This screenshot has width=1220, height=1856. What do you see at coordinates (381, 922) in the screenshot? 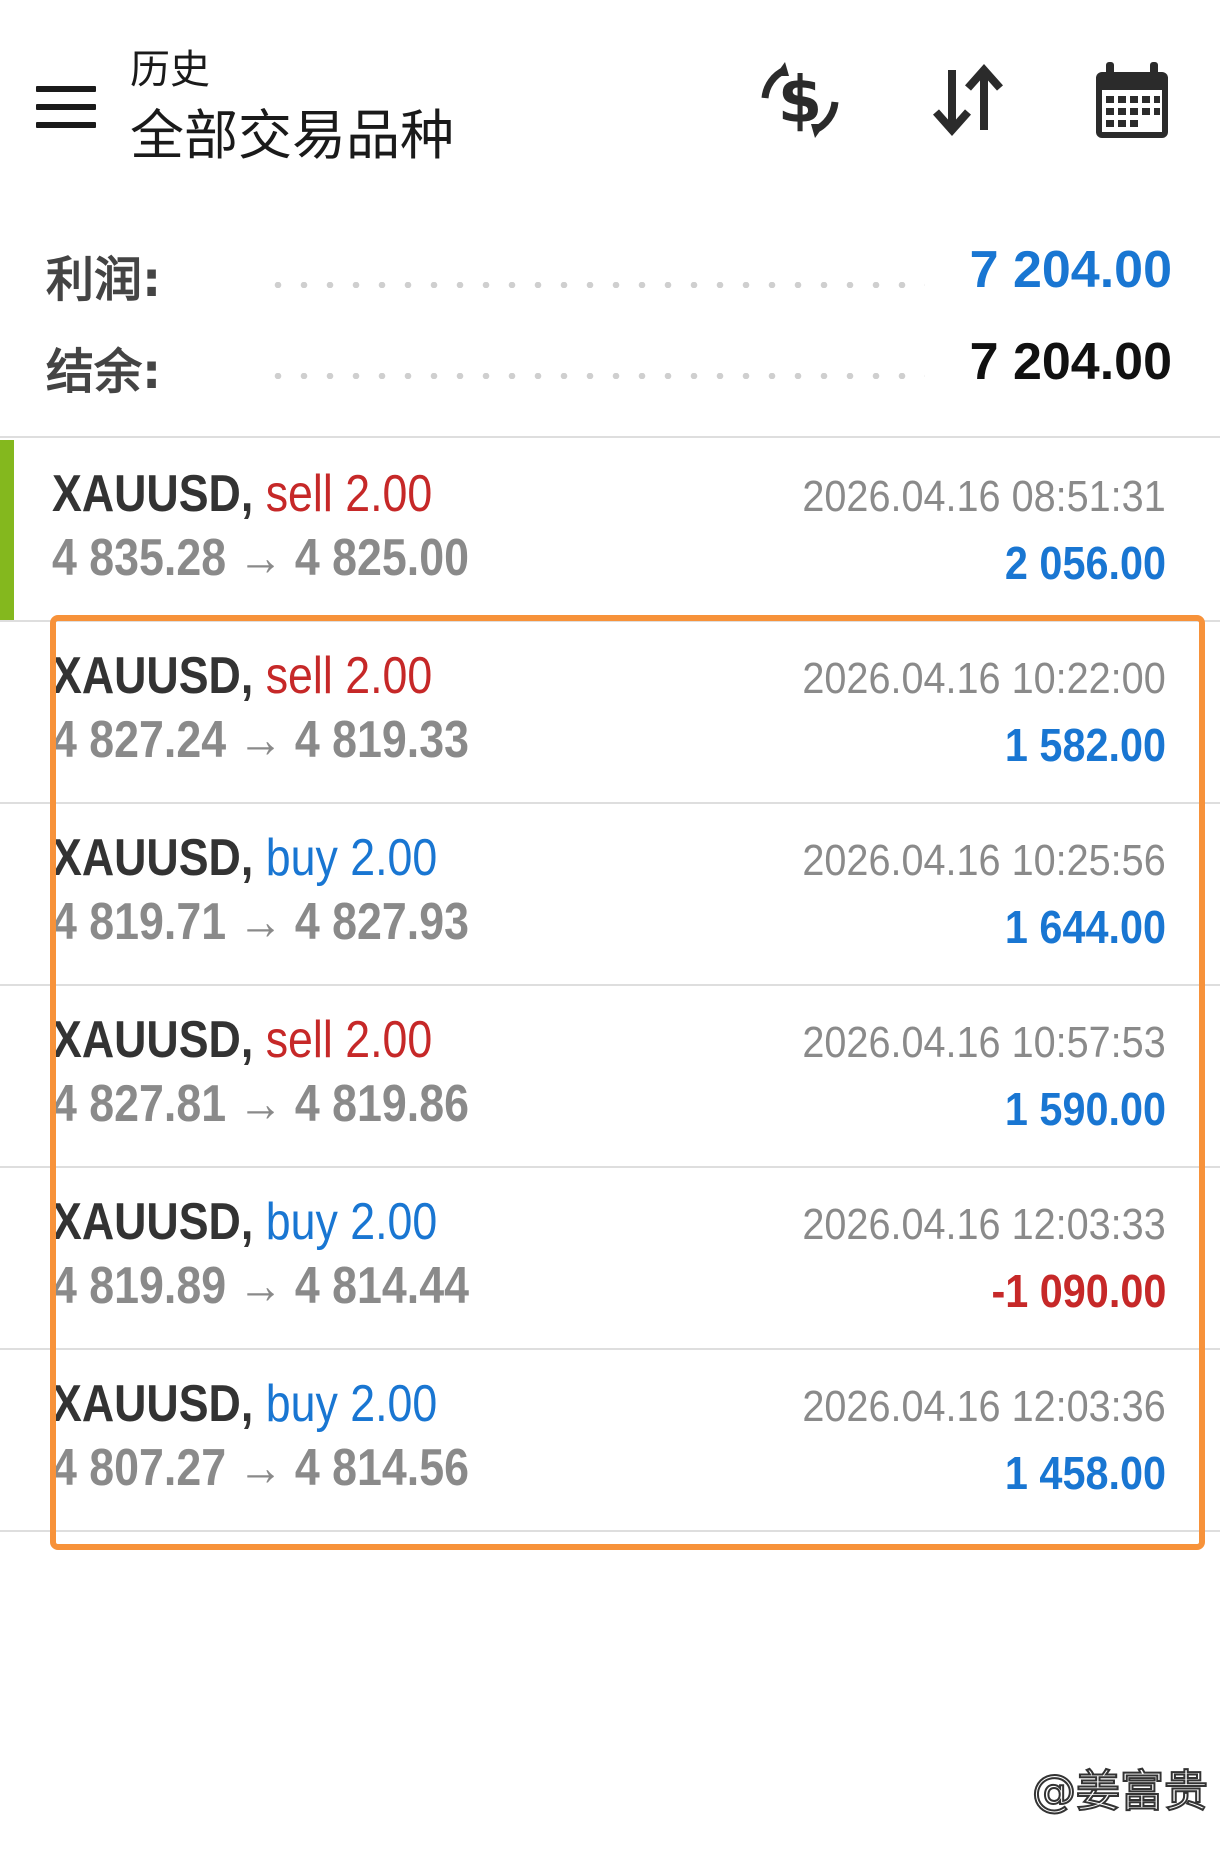
I see `close-price: 4 827.93` at bounding box center [381, 922].